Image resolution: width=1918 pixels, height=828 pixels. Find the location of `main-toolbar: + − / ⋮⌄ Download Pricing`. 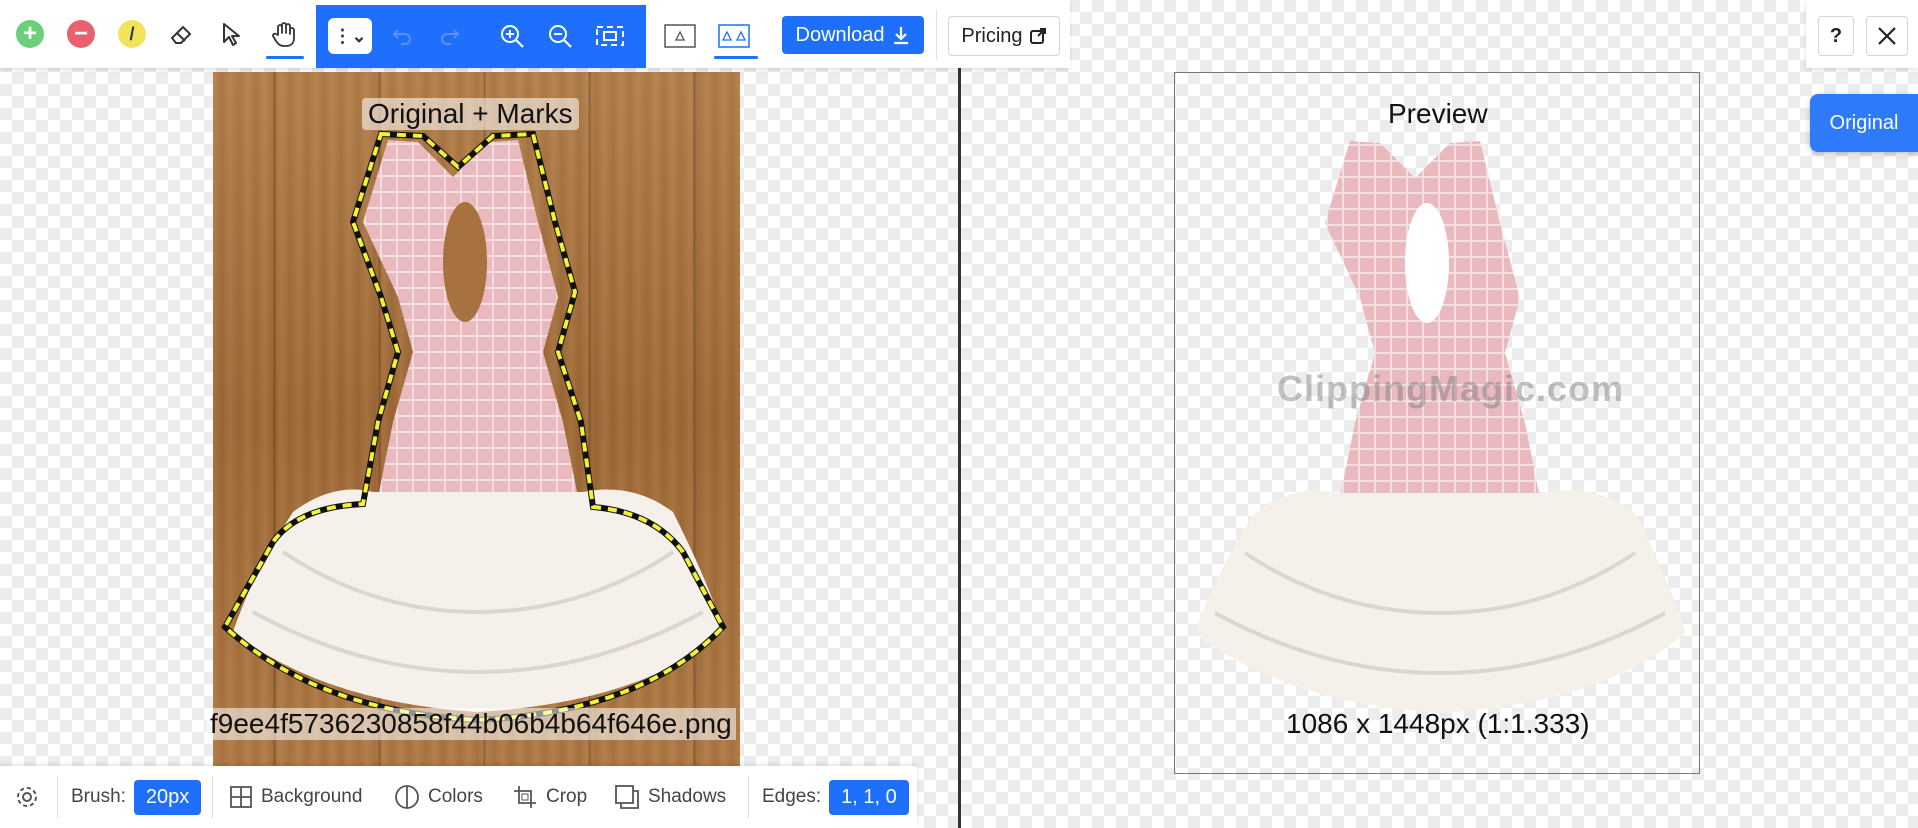

main-toolbar: + − / ⋮⌄ Download Pricing is located at coordinates (535, 34).